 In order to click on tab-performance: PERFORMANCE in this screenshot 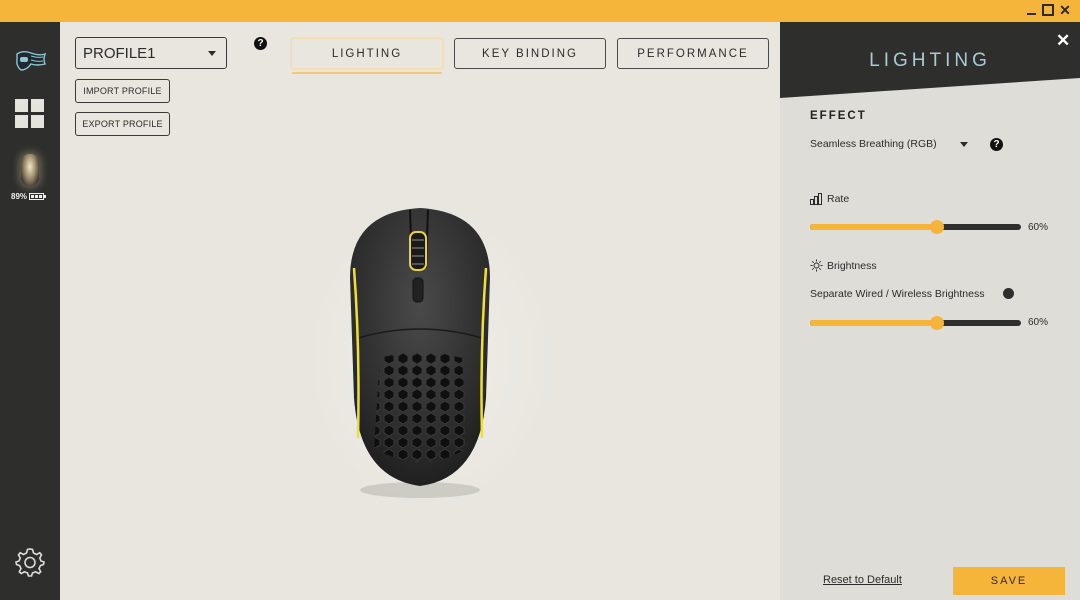, I will do `click(693, 53)`.